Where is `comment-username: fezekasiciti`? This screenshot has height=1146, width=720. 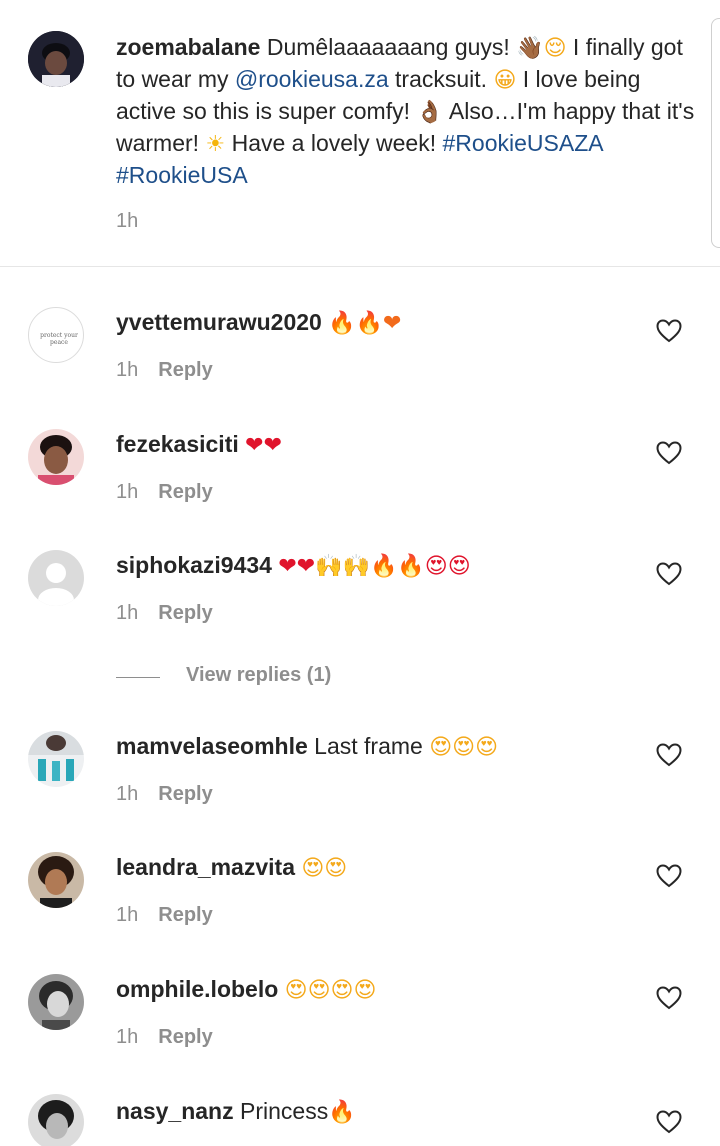
comment-username: fezekasiciti is located at coordinates (177, 444).